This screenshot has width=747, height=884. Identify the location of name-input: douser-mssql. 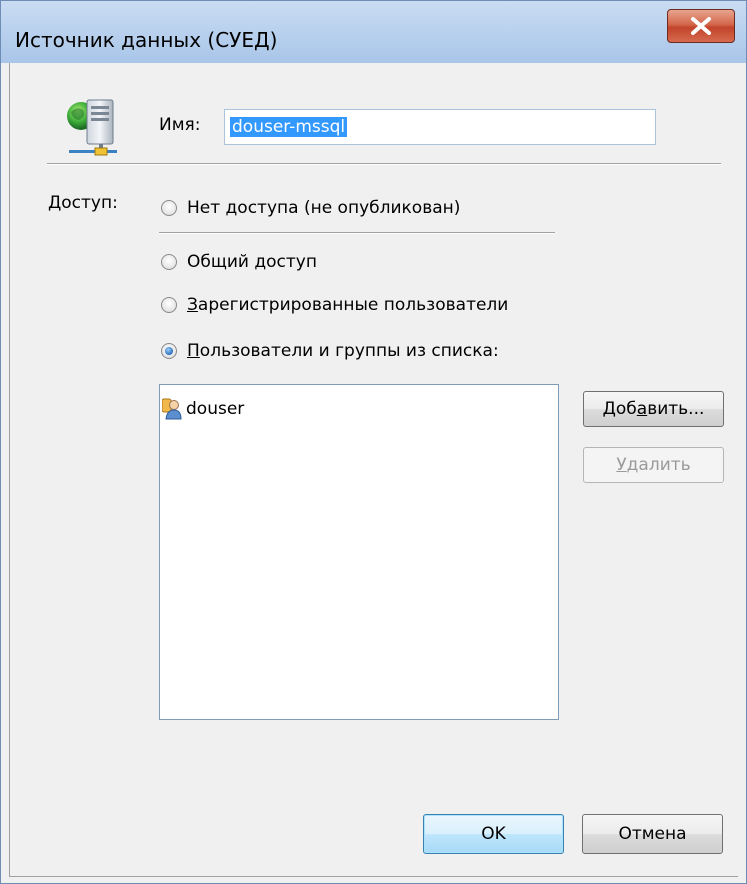
(440, 127).